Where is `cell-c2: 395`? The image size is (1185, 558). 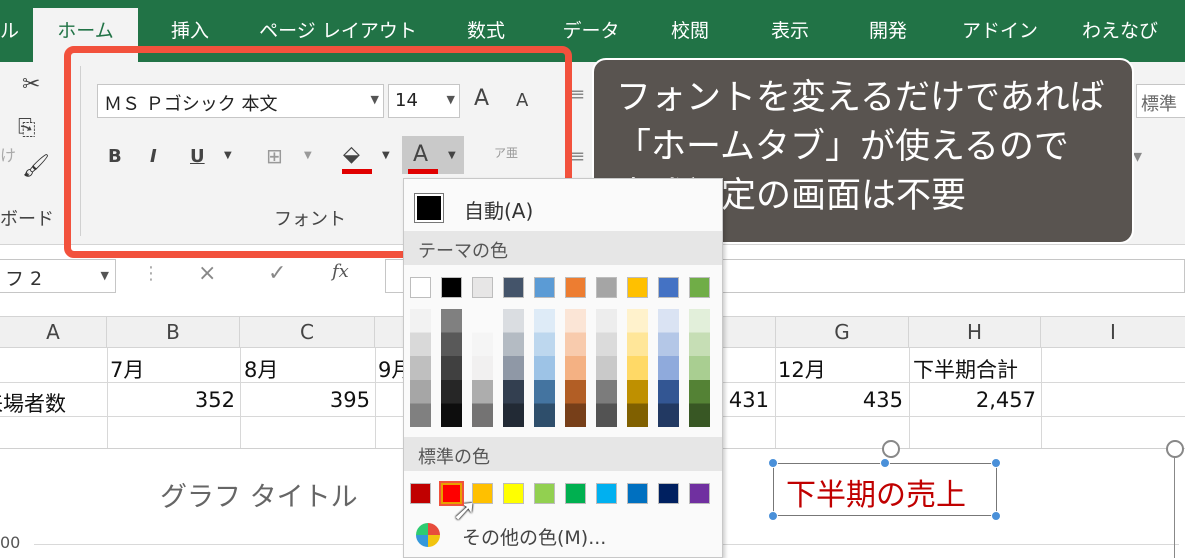
cell-c2: 395 is located at coordinates (305, 400).